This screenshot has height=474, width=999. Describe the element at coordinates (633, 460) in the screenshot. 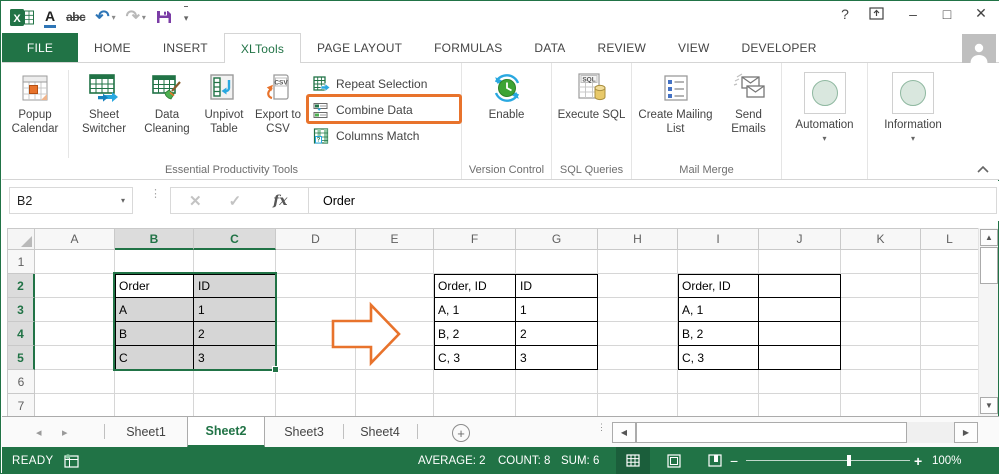

I see `normal-view-button` at that location.